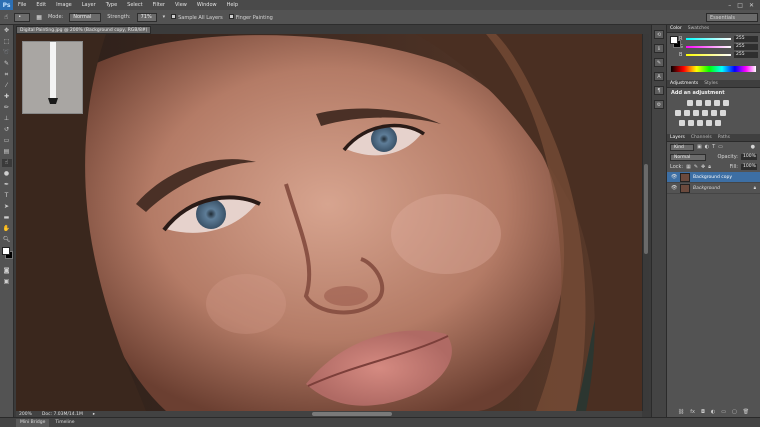 Image resolution: width=760 pixels, height=427 pixels. What do you see at coordinates (6, 17) in the screenshot?
I see `smudge-tool-preset-icon: ☝` at bounding box center [6, 17].